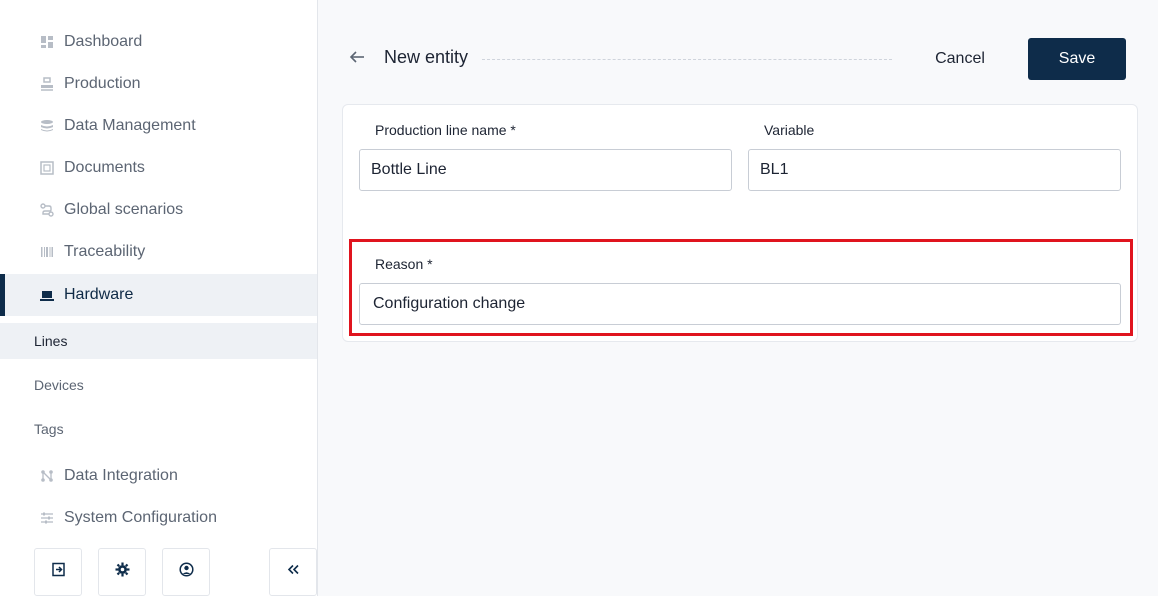 The height and width of the screenshot is (596, 1158). I want to click on arrow-left-icon, so click(357, 59).